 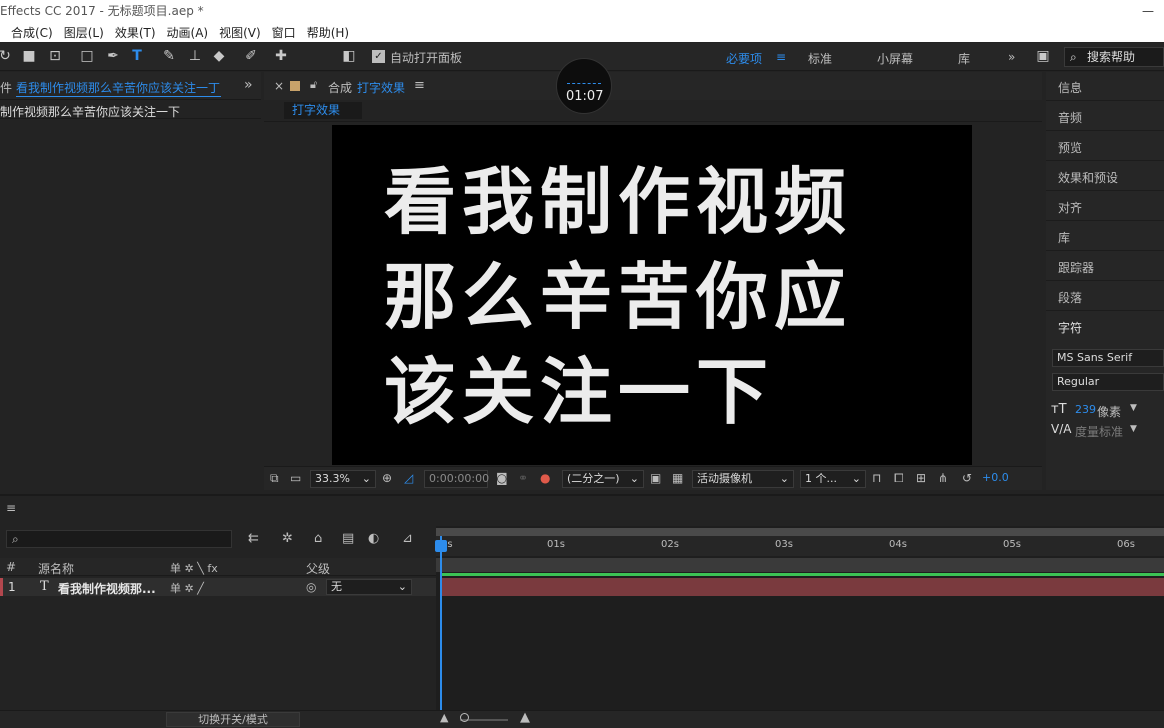 I want to click on draft-3d-icon: ✲, so click(x=287, y=538).